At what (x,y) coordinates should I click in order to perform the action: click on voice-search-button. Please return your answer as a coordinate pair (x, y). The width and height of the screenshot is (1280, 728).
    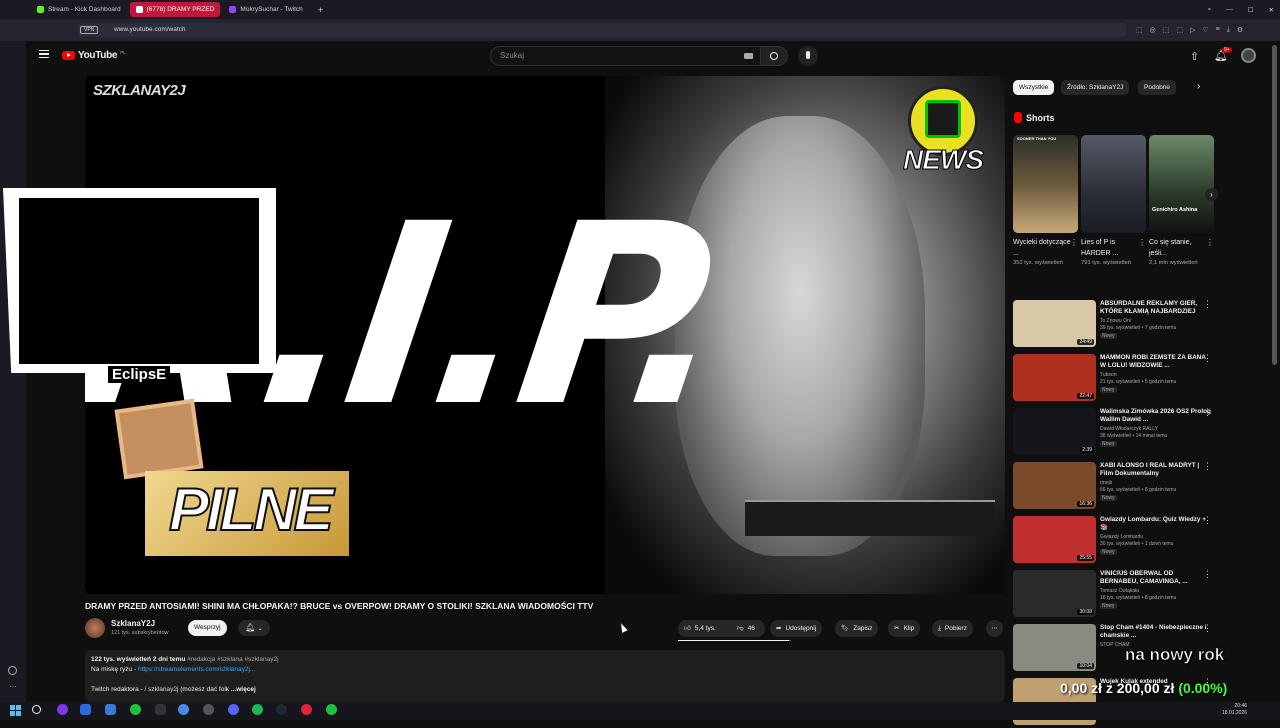
    Looking at the image, I should click on (808, 56).